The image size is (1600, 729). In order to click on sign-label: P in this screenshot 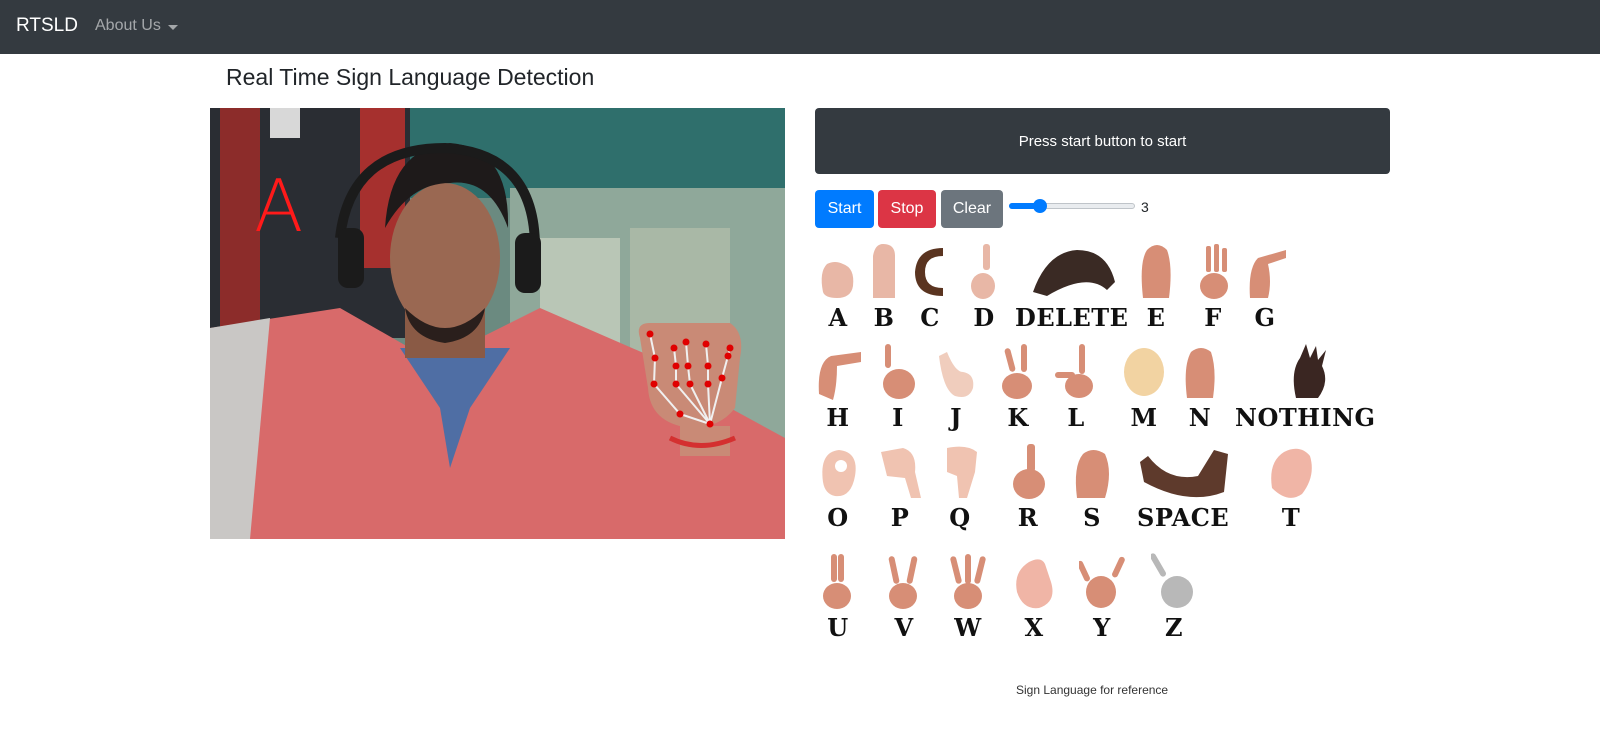, I will do `click(900, 517)`.